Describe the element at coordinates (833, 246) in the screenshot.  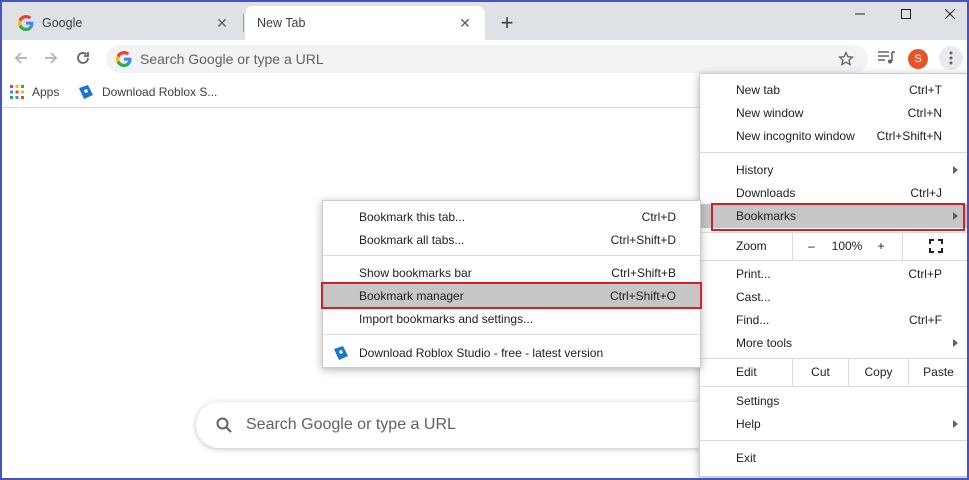
I see `zoom-row: Zoom – 100% +` at that location.